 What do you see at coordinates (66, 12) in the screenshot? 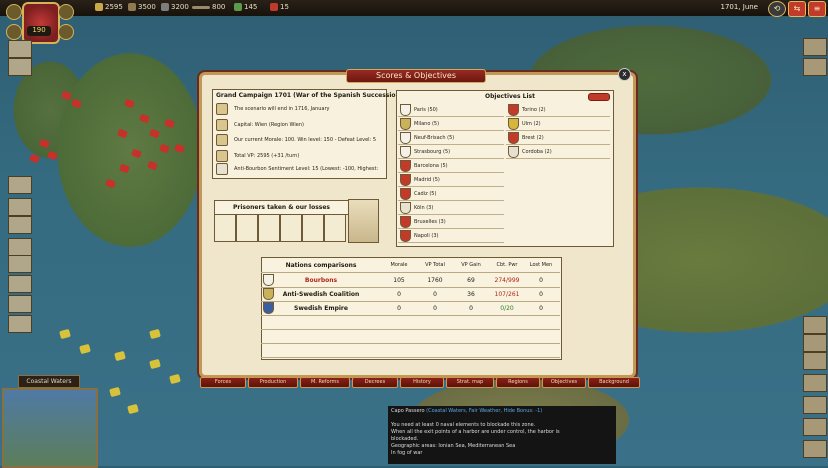
I see `zoom-icon` at bounding box center [66, 12].